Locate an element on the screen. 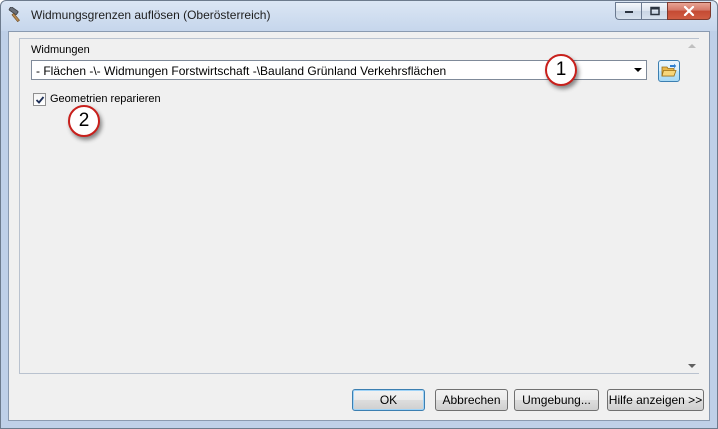 This screenshot has width=718, height=429. callout-marker-2: 2 is located at coordinates (84, 121).